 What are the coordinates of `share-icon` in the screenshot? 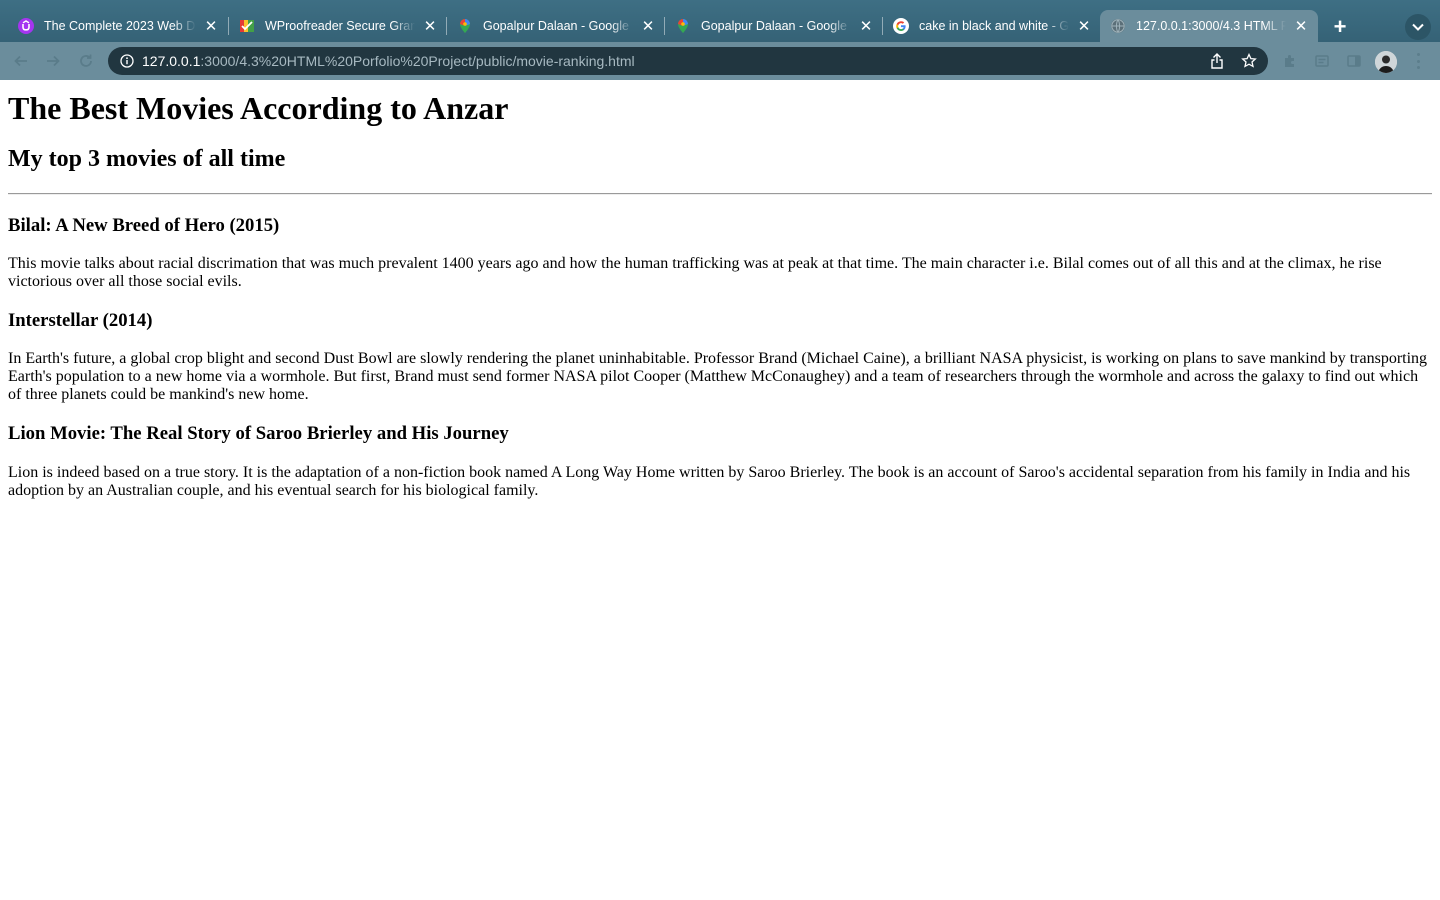 It's located at (1217, 61).